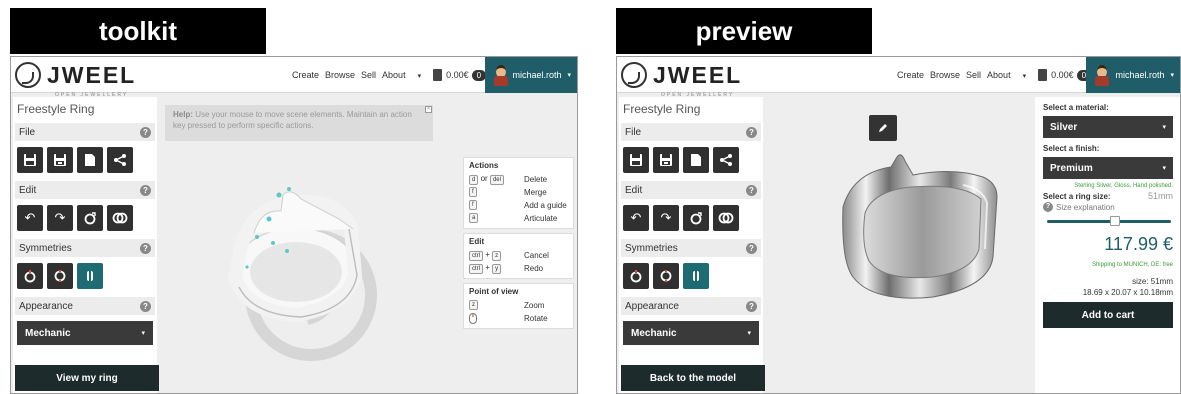  I want to click on shortcut-zoom: z Zoom, so click(518, 305).